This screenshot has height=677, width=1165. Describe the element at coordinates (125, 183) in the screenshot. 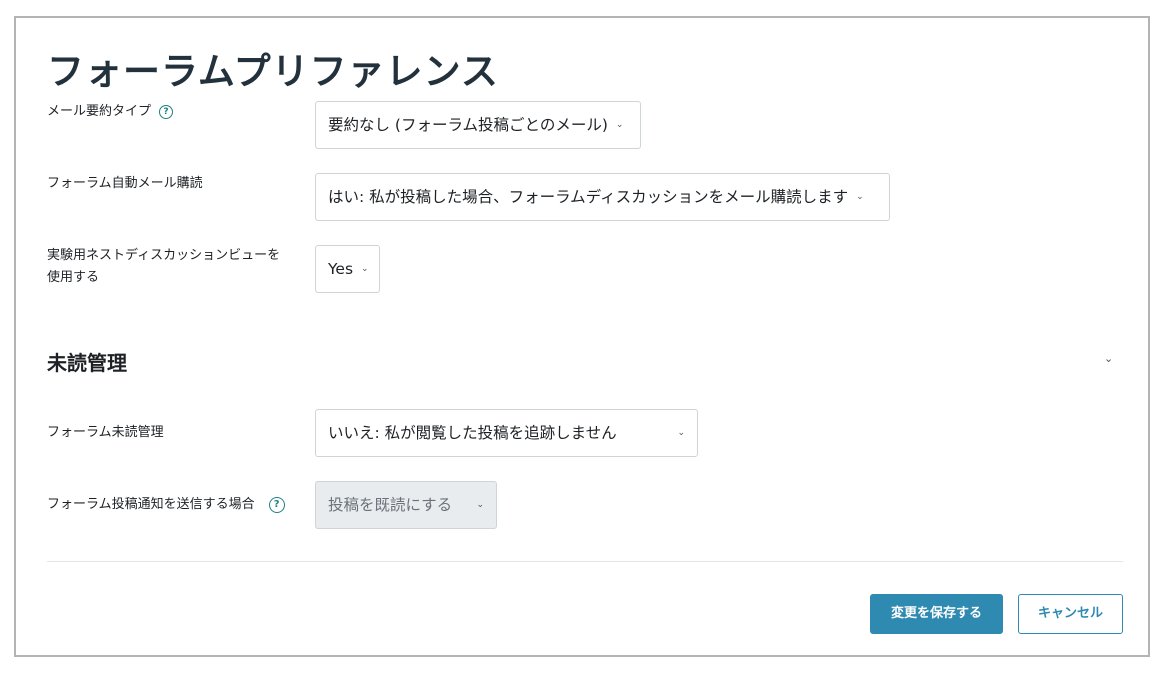

I see `auto-subscribe-label: フォーラム自動メール購読` at that location.